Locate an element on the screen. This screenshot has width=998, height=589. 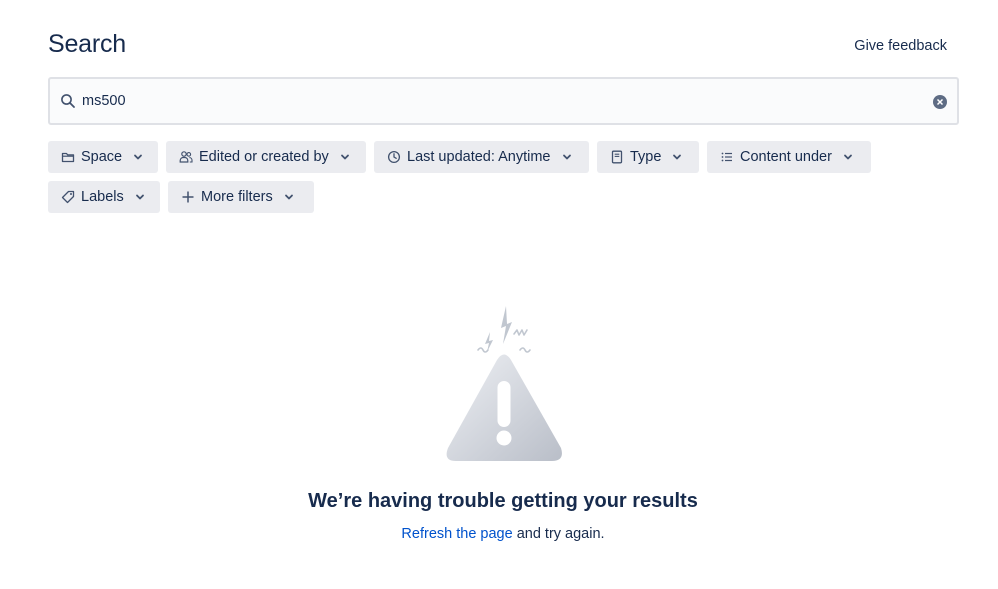
filter-label: Space is located at coordinates (102, 157).